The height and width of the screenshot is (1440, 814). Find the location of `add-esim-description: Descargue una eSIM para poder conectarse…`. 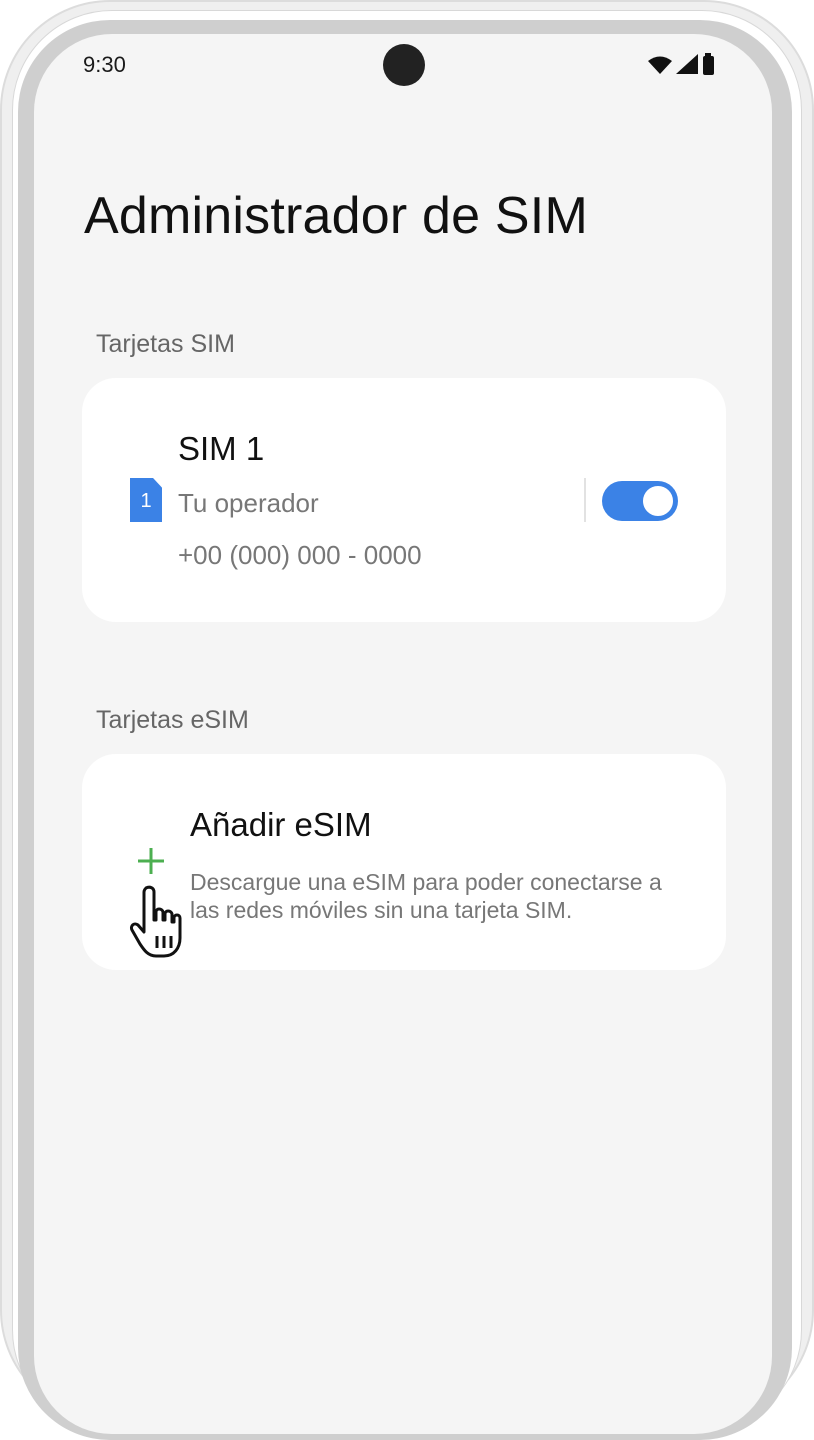

add-esim-description: Descargue una eSIM para poder conectarse… is located at coordinates (426, 896).